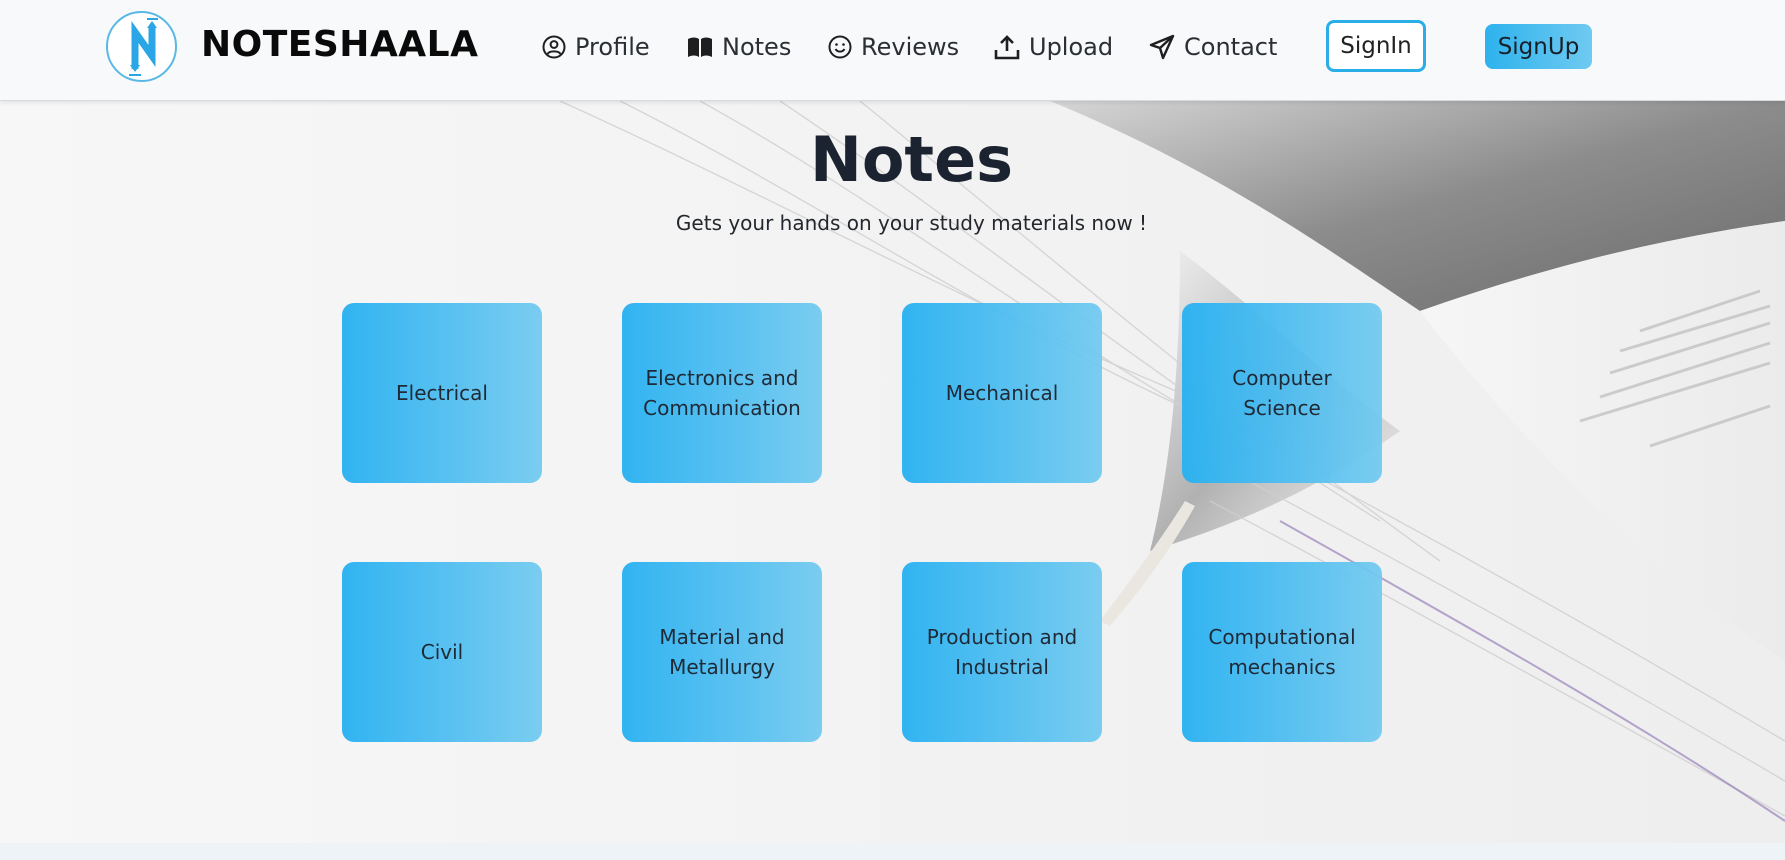  Describe the element at coordinates (554, 47) in the screenshot. I see `user-circle-icon` at that location.